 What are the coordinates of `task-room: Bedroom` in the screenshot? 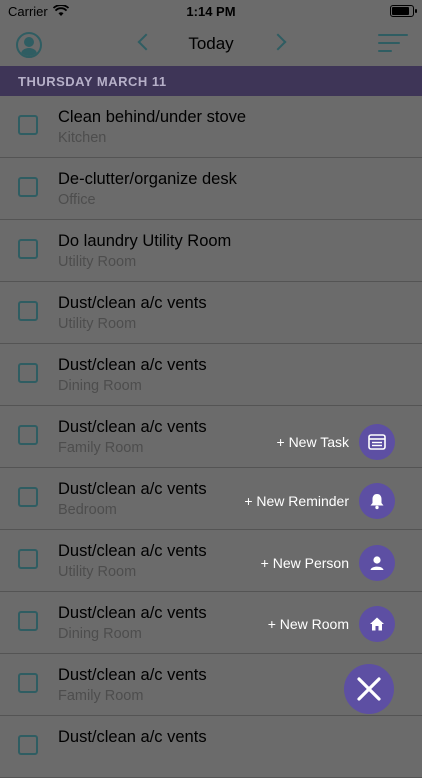 It's located at (87, 510).